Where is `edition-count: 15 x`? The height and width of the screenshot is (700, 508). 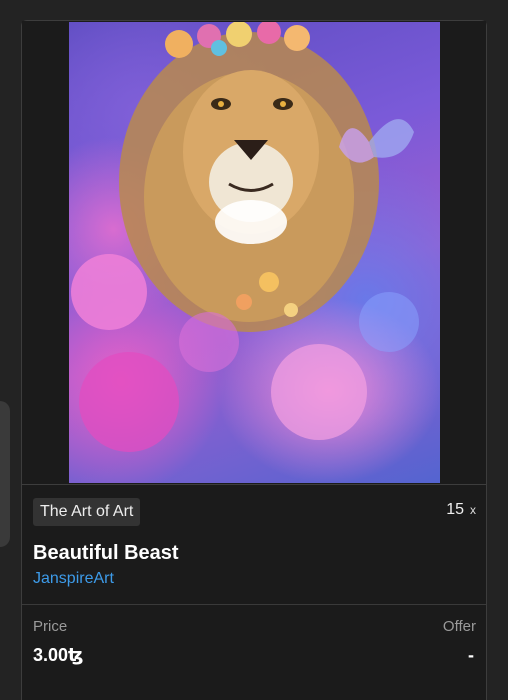 edition-count: 15 x is located at coordinates (461, 510).